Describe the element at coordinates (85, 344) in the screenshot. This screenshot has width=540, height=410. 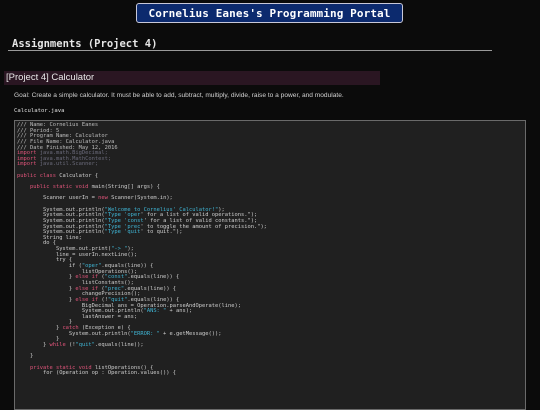
I see `code-token: "quit"` at that location.